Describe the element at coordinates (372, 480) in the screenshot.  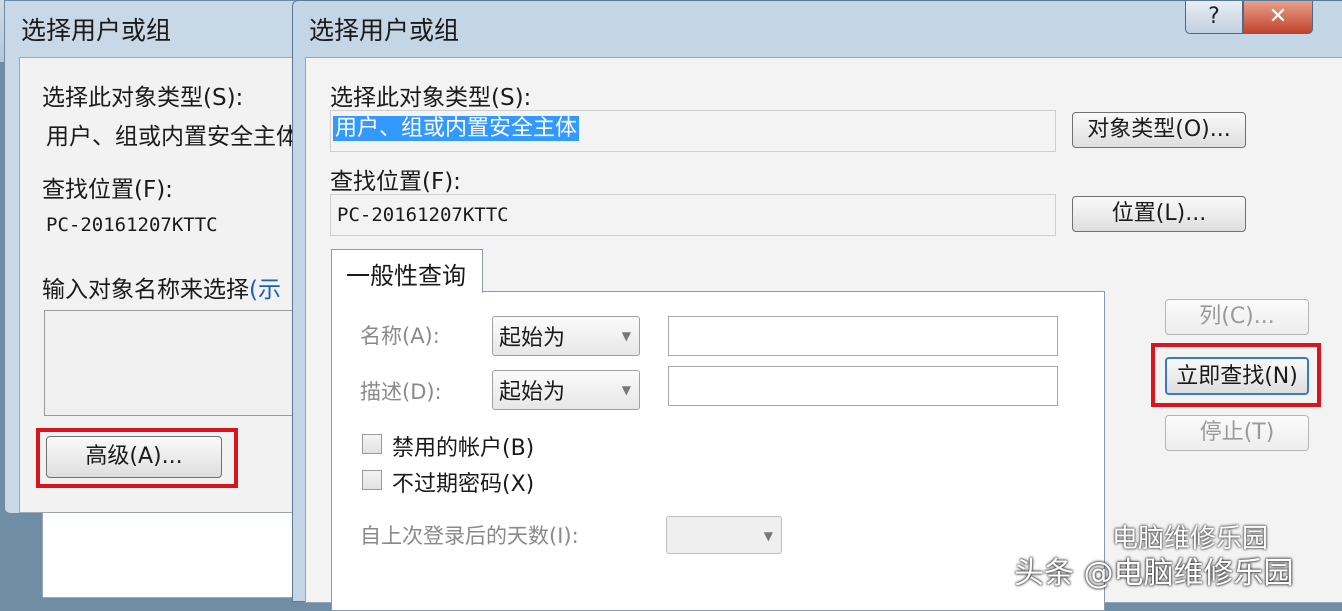
I see `non-expiring-passwords-checkbox` at that location.